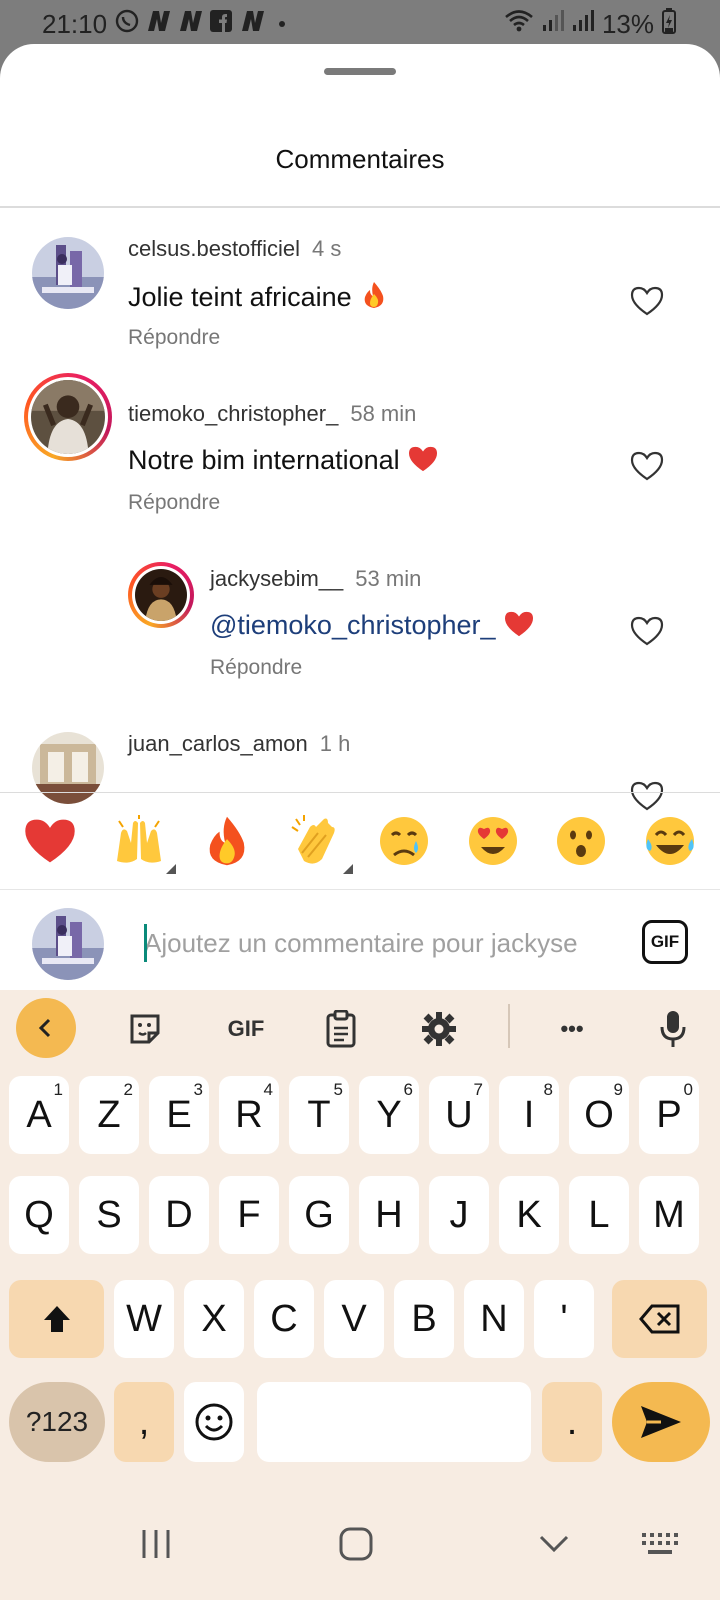 The image size is (720, 1600). What do you see at coordinates (240, 297) in the screenshot?
I see `comment-body: Jolie teint africaine` at bounding box center [240, 297].